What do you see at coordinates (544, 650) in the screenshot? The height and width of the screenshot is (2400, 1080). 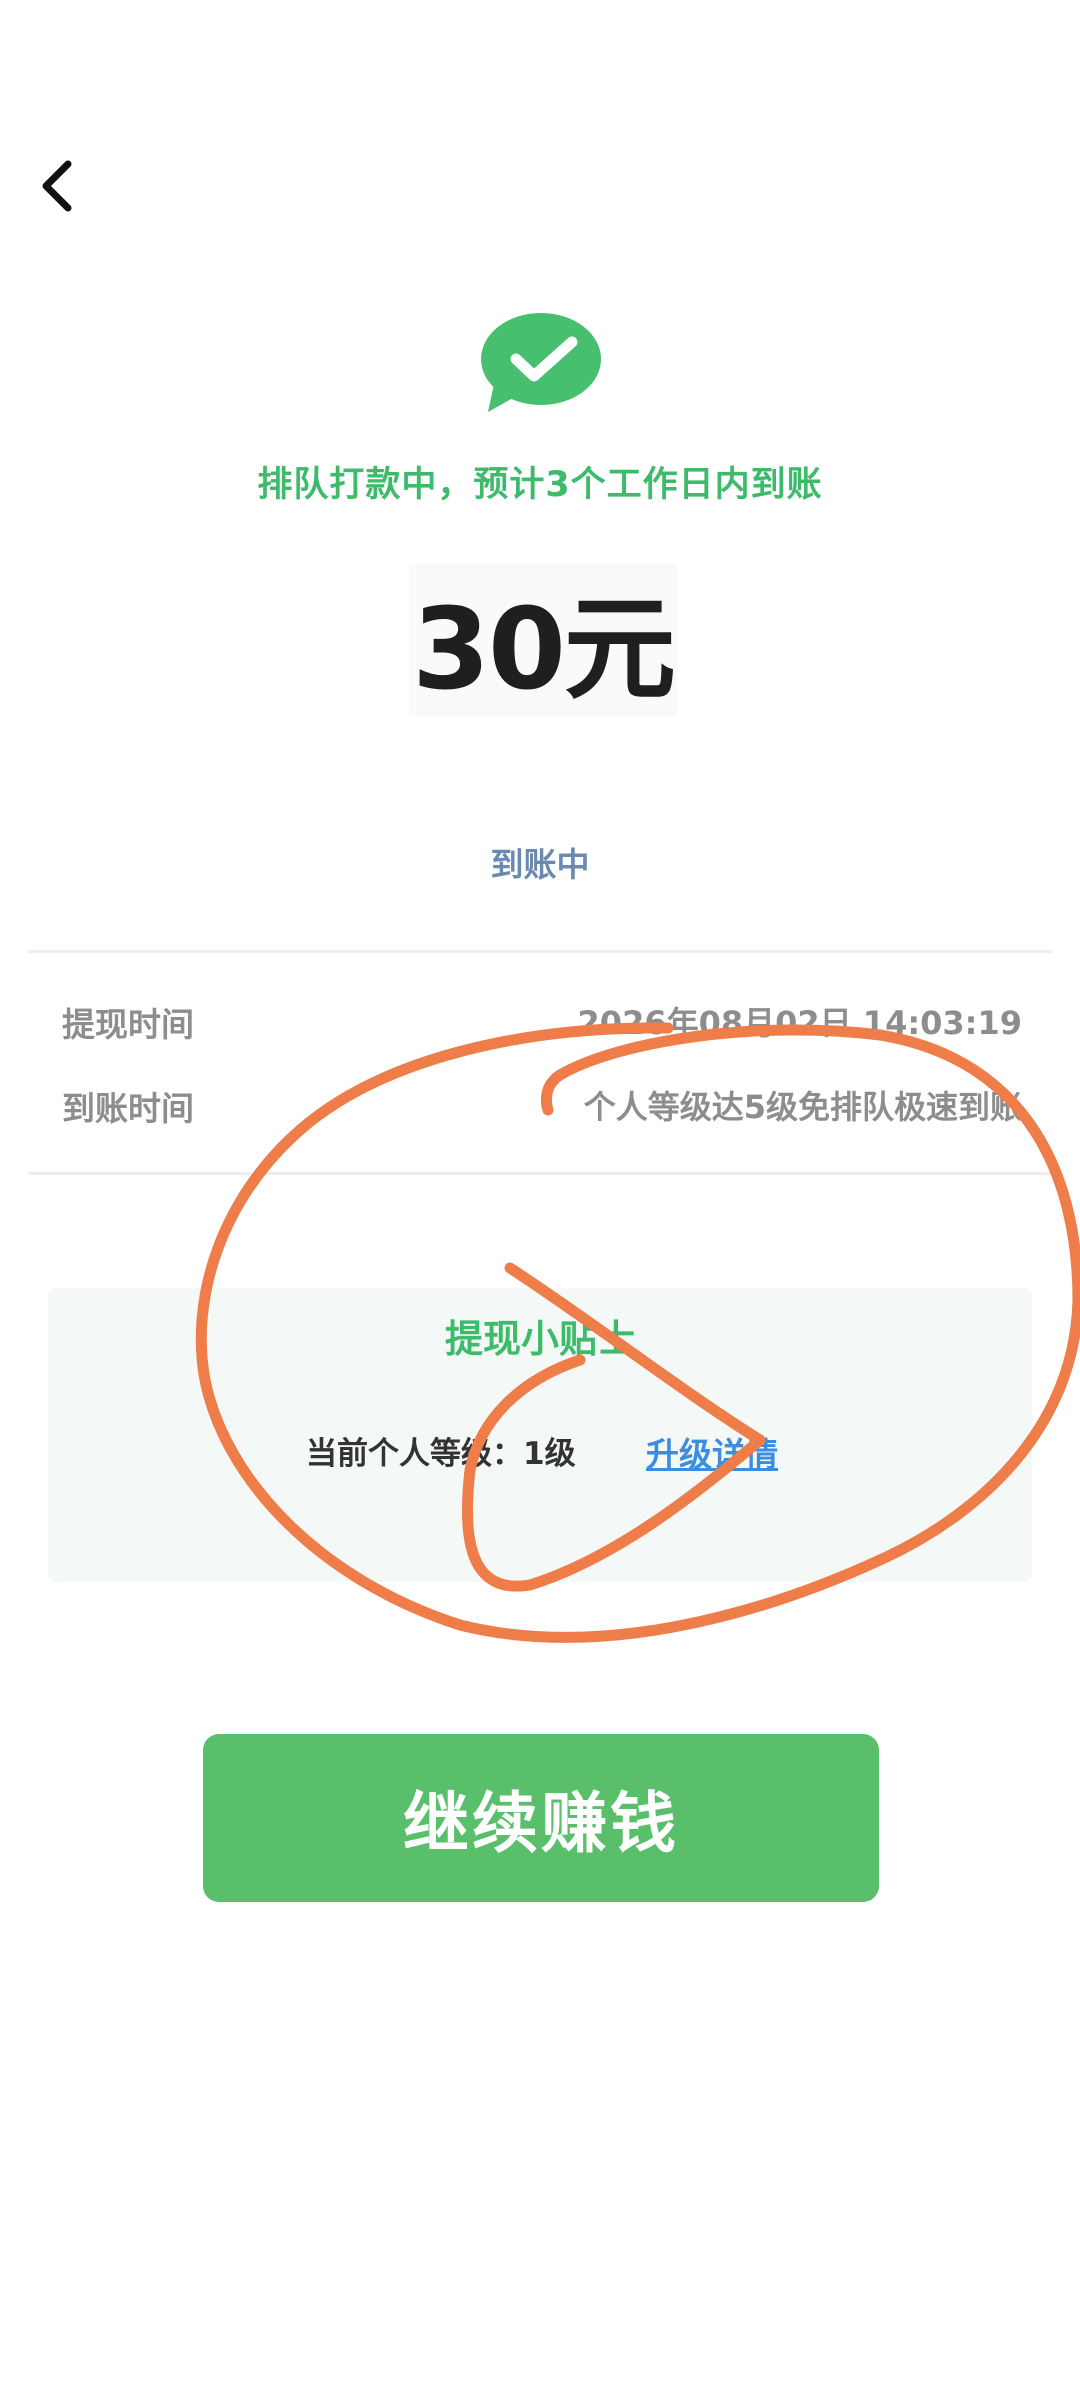 I see `withdraw-amount: 30元` at bounding box center [544, 650].